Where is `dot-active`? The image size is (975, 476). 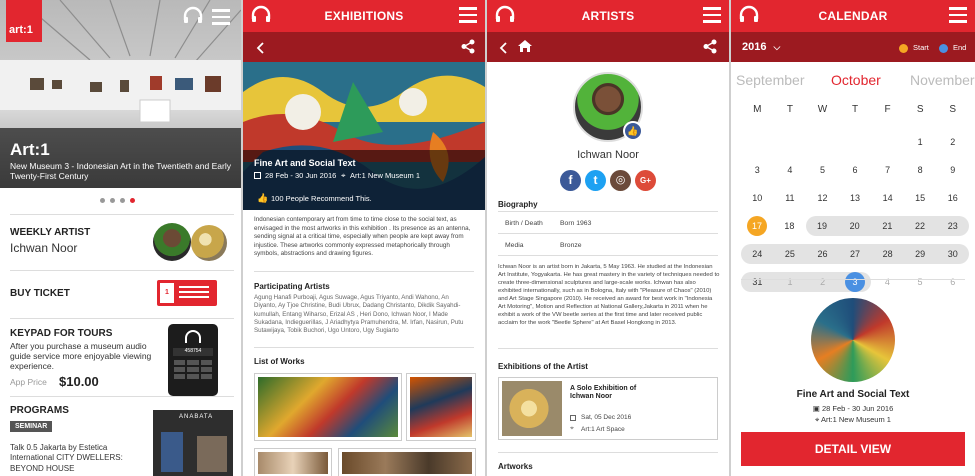
dot-active is located at coordinates (132, 200).